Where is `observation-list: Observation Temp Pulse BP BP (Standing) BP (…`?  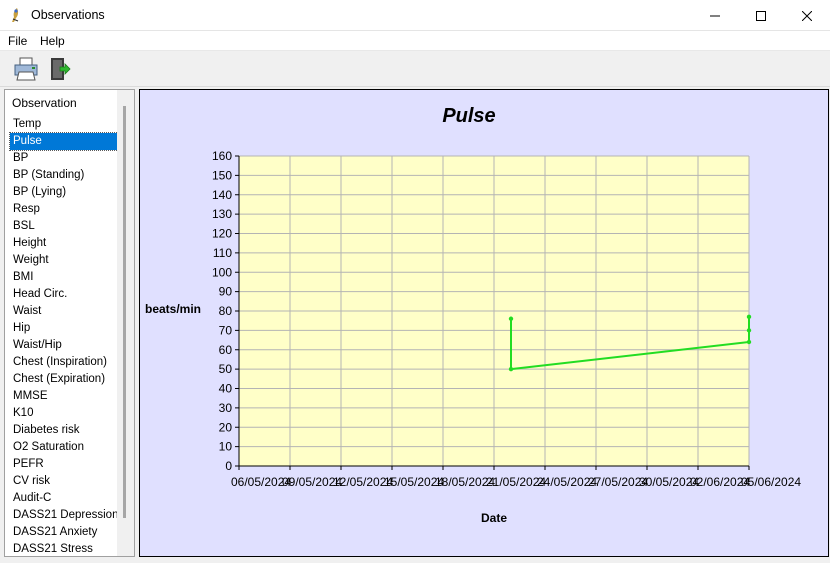 observation-list: Observation Temp Pulse BP BP (Standing) BP (… is located at coordinates (69, 323).